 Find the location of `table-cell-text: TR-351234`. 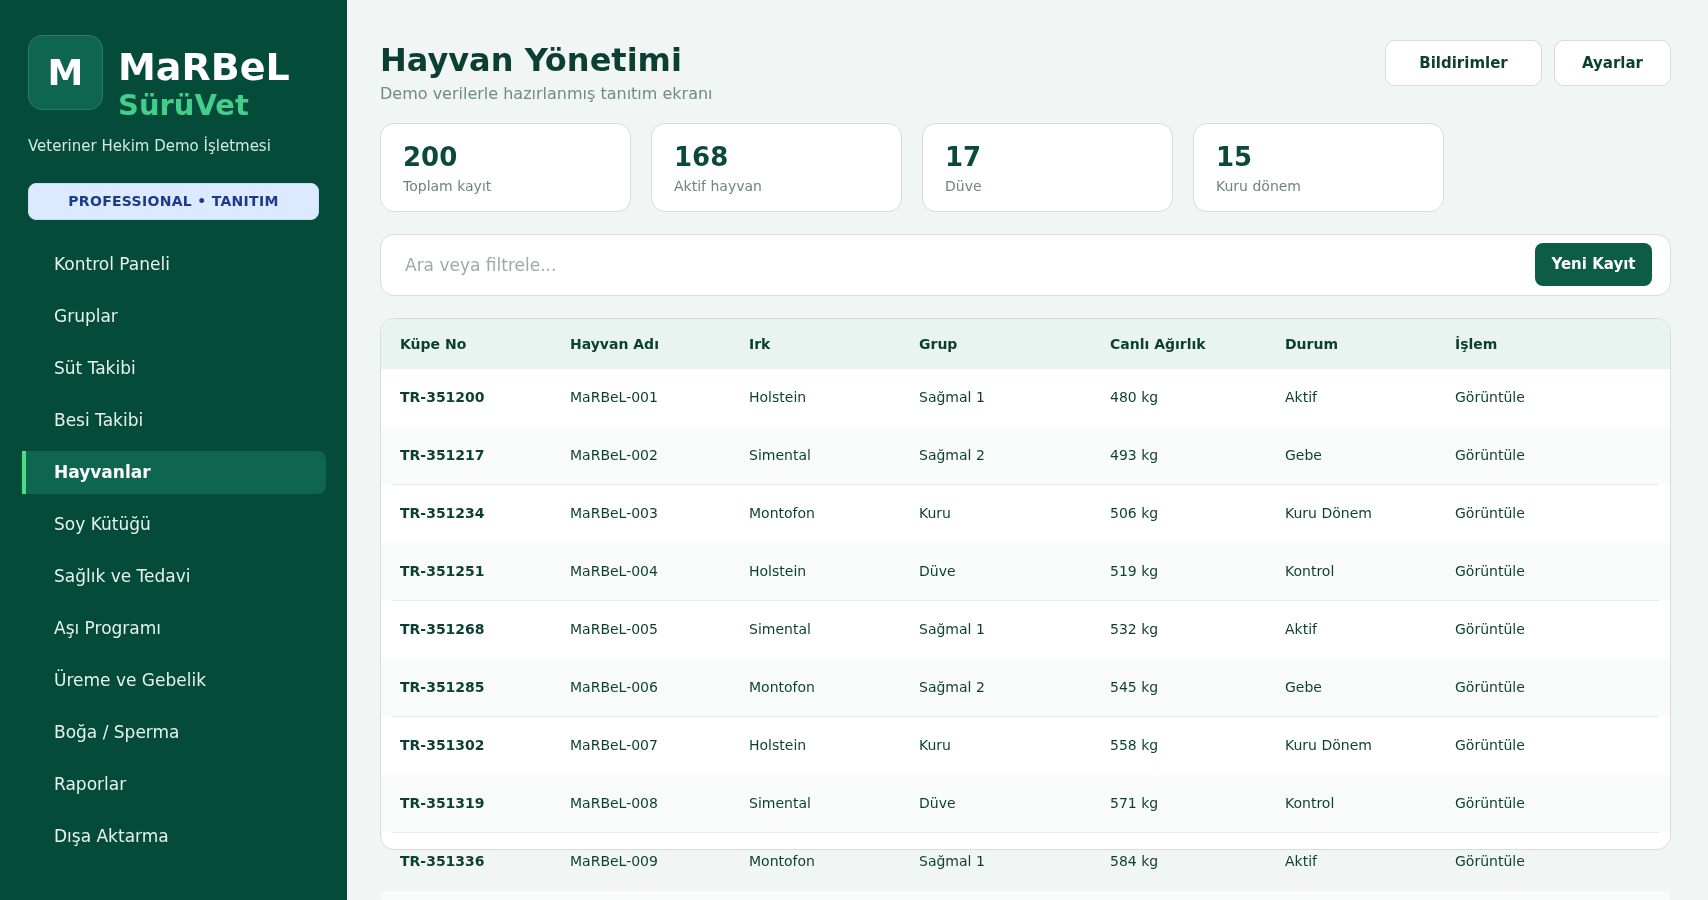

table-cell-text: TR-351234 is located at coordinates (442, 514).